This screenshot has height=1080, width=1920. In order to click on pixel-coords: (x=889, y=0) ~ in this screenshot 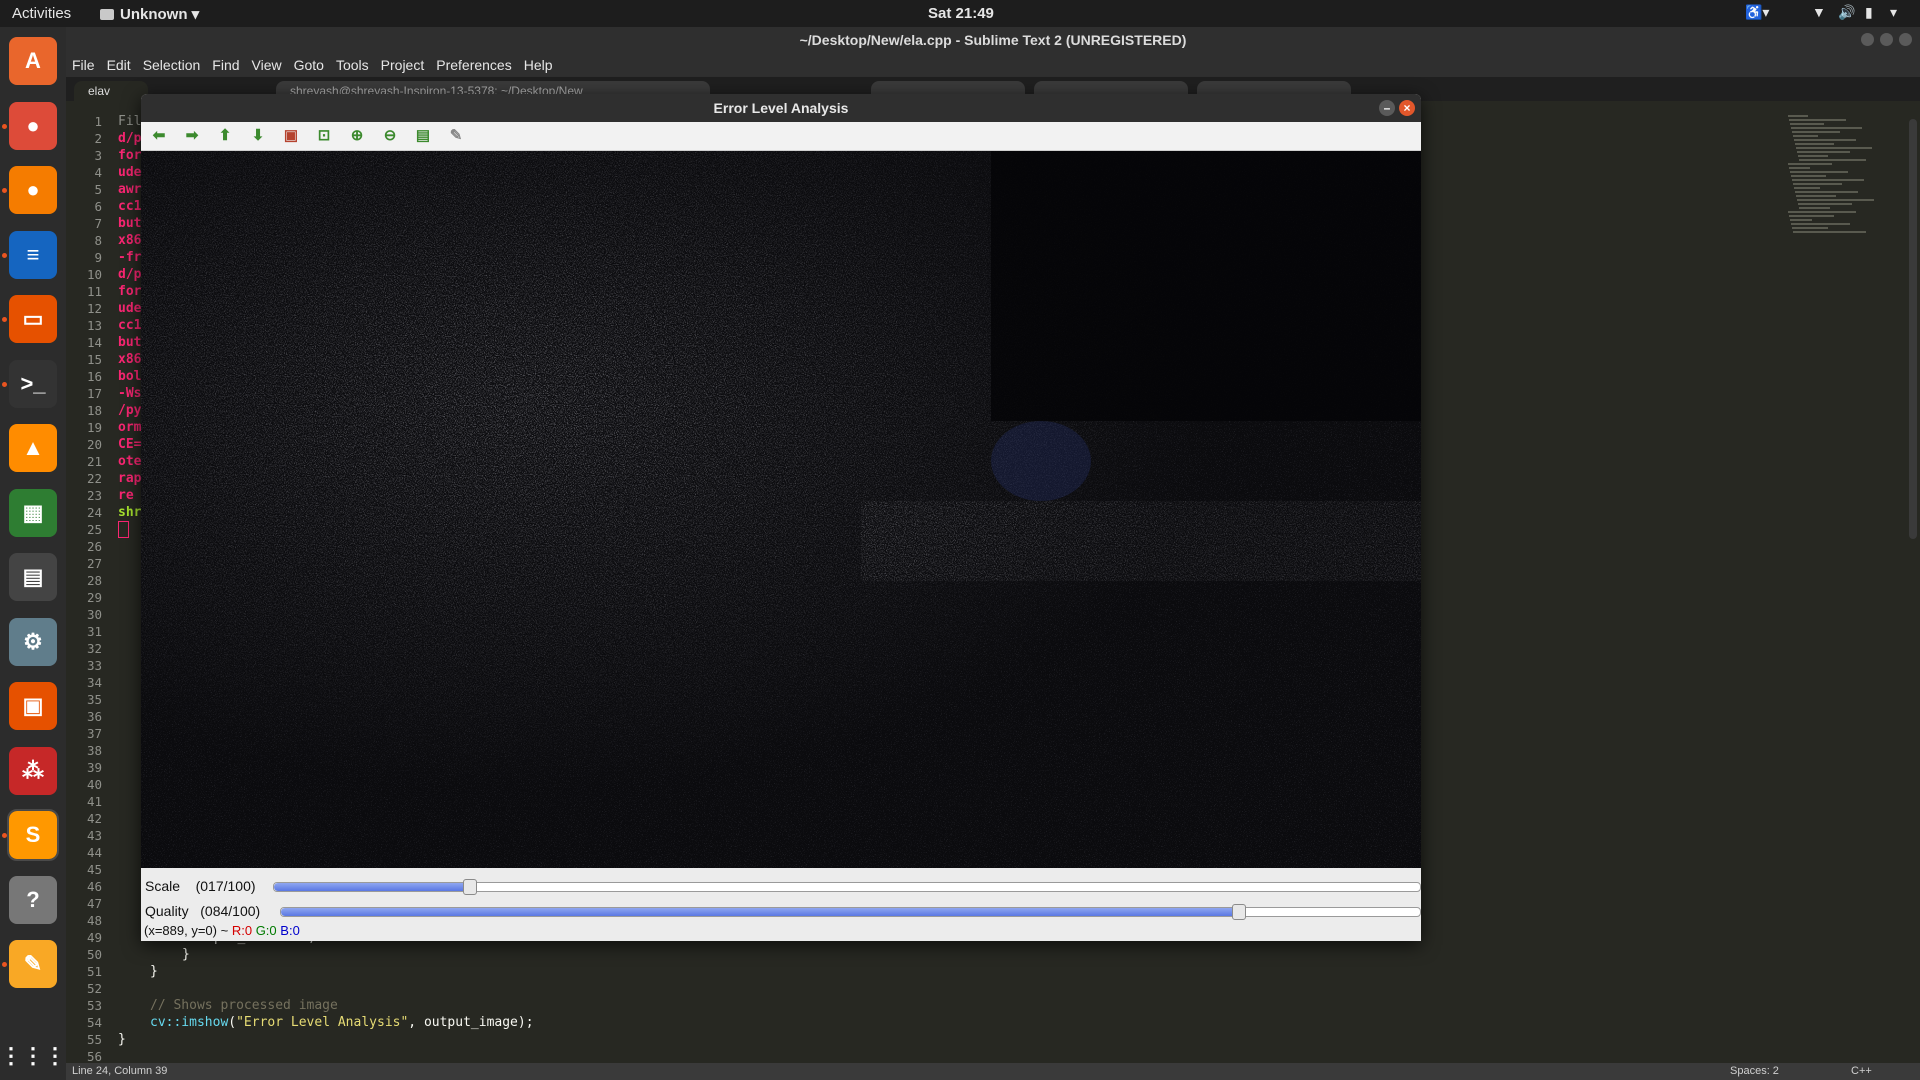, I will do `click(186, 930)`.